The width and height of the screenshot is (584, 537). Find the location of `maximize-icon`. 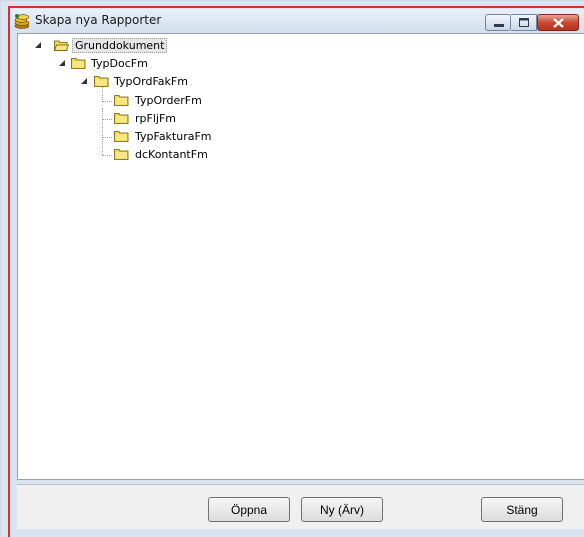

maximize-icon is located at coordinates (524, 22).